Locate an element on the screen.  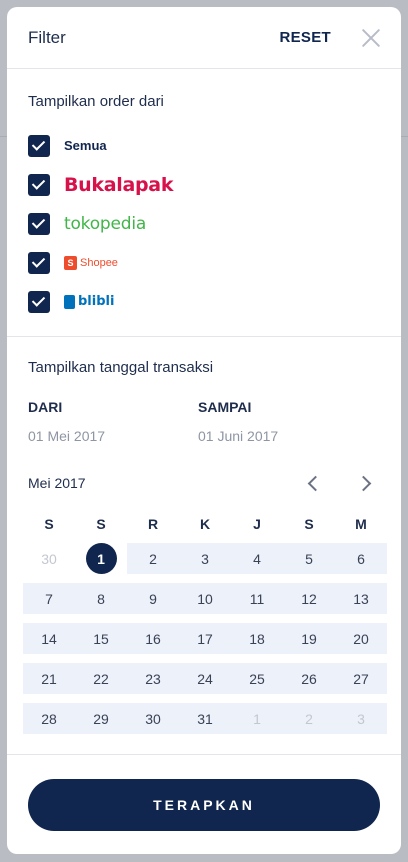
close-icon is located at coordinates (371, 38).